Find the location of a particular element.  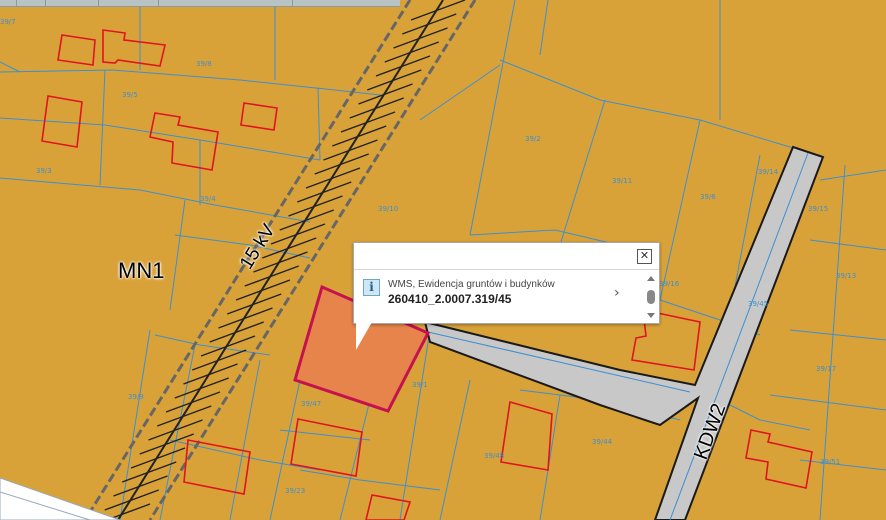

info-icon: i is located at coordinates (371, 287).